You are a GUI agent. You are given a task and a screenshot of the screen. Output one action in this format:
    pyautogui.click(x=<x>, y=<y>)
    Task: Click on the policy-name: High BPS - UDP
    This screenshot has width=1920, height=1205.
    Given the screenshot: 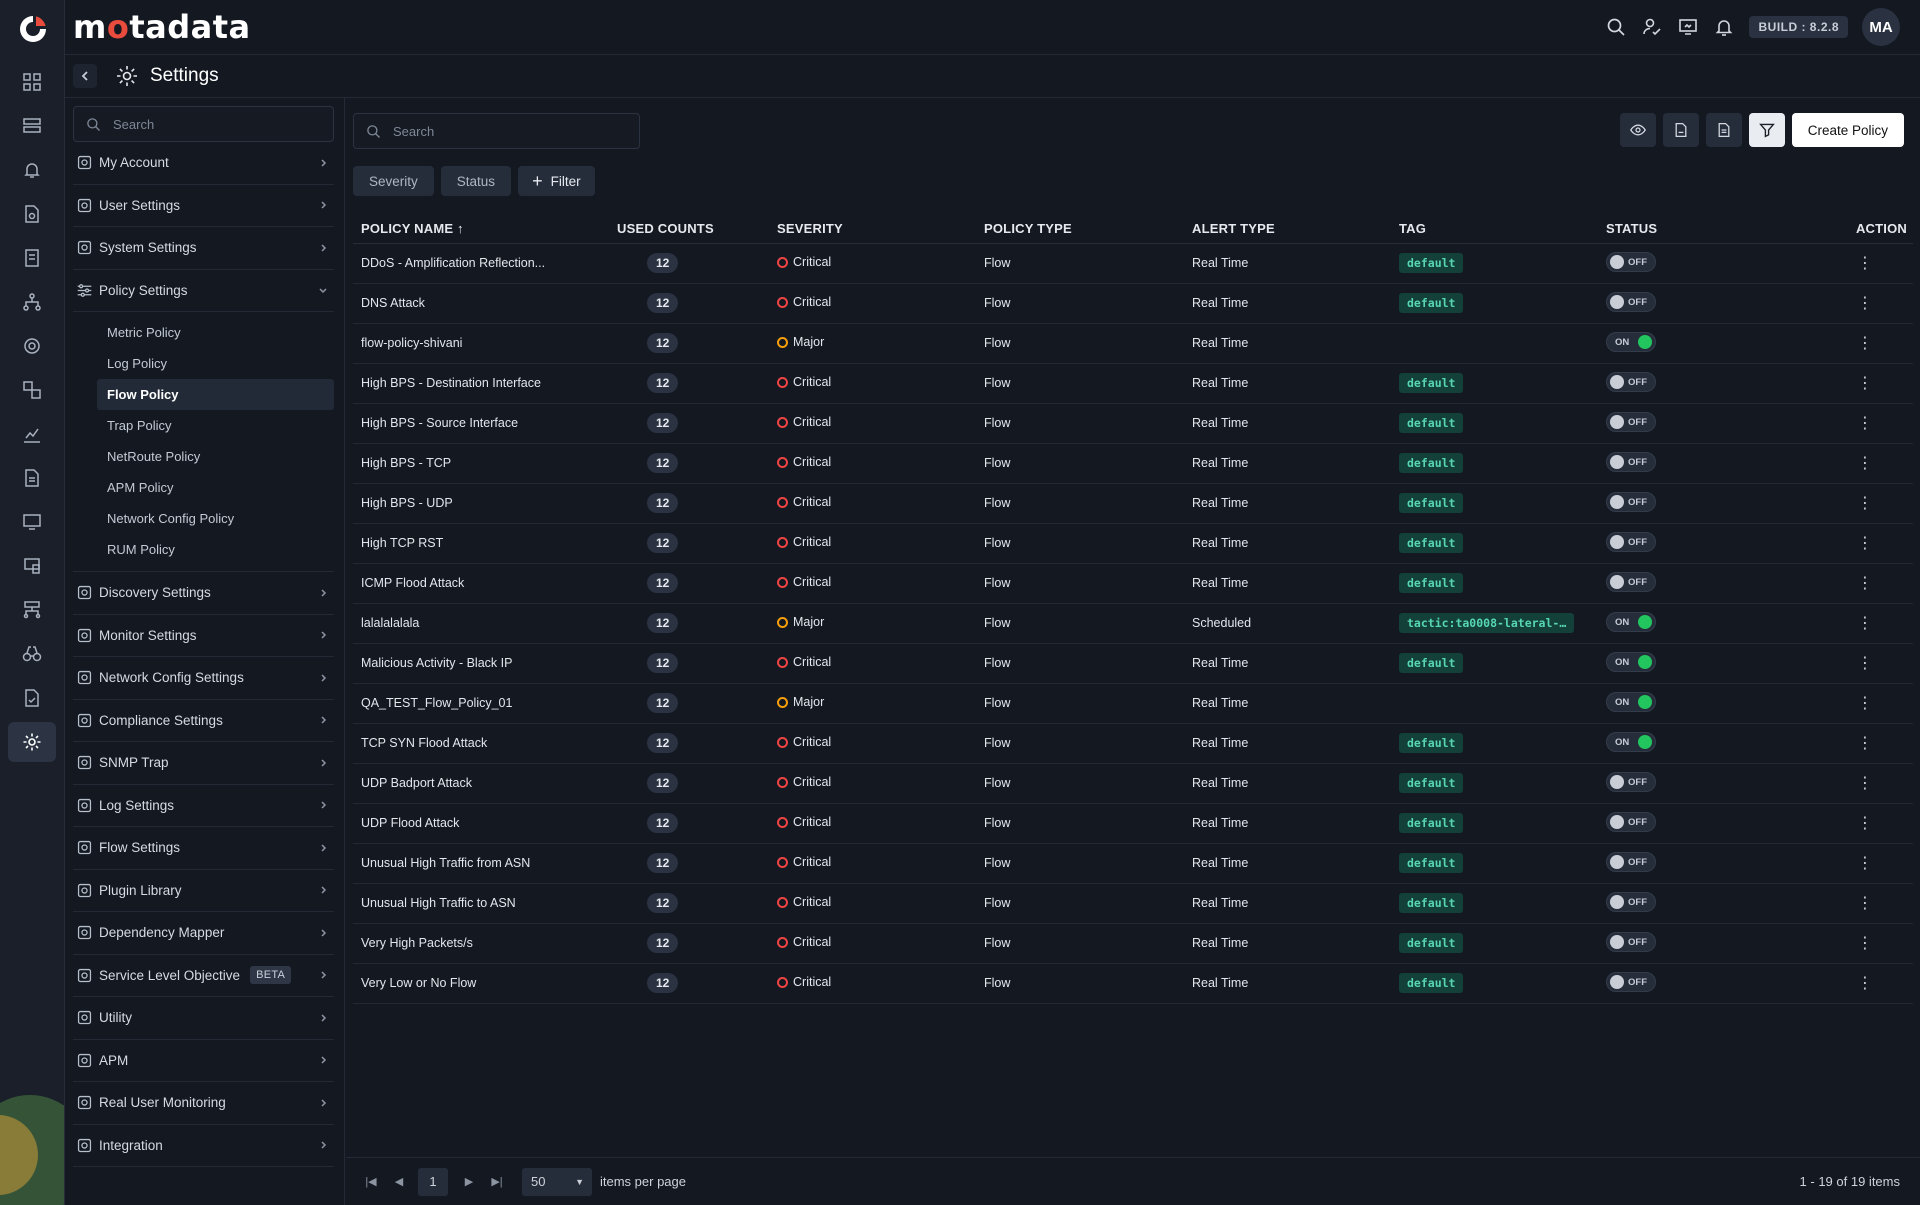 What is the action you would take?
    pyautogui.click(x=407, y=503)
    